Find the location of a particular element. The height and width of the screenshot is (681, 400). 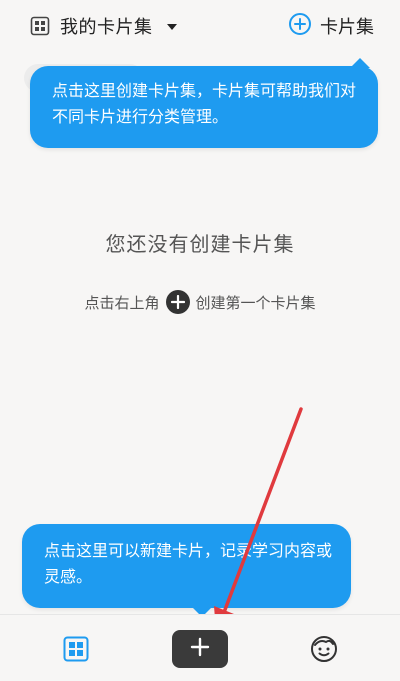

cards-grid-icon is located at coordinates (76, 651).